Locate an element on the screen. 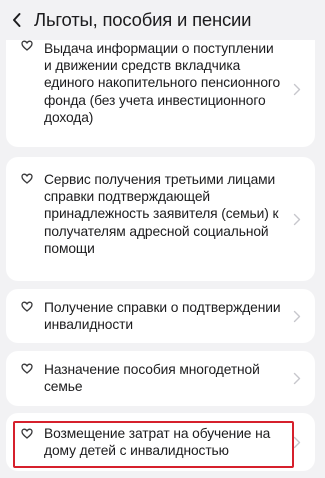 This screenshot has height=478, width=325. back-button is located at coordinates (17, 20).